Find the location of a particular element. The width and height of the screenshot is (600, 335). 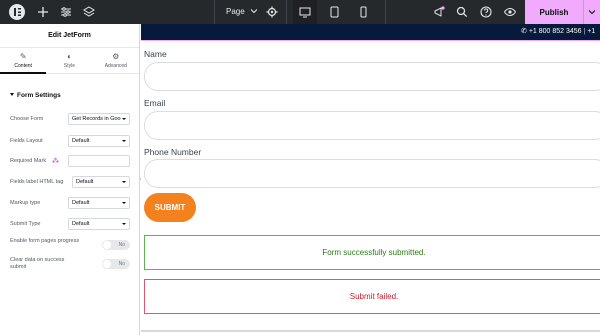

submit-type-select: Default is located at coordinates (99, 224).